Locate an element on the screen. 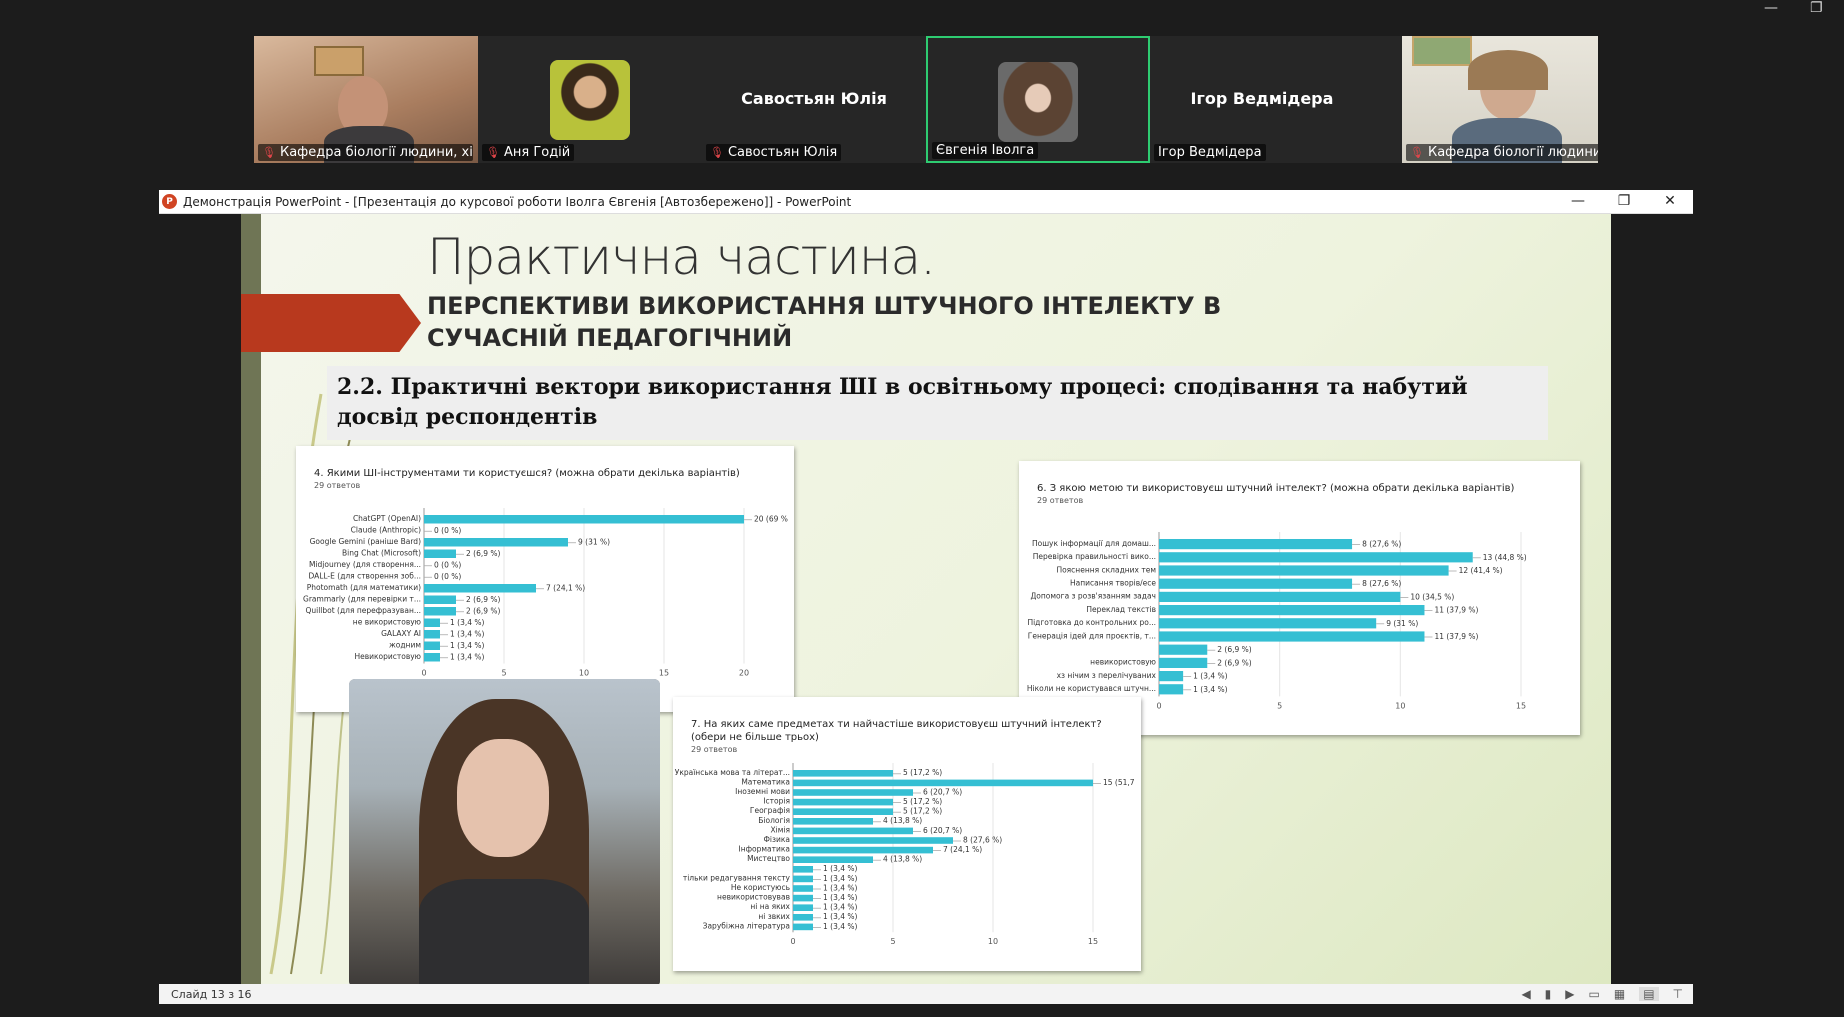 Image resolution: width=1844 pixels, height=1017 pixels. ppt-restore-button: ❐ is located at coordinates (1624, 202).